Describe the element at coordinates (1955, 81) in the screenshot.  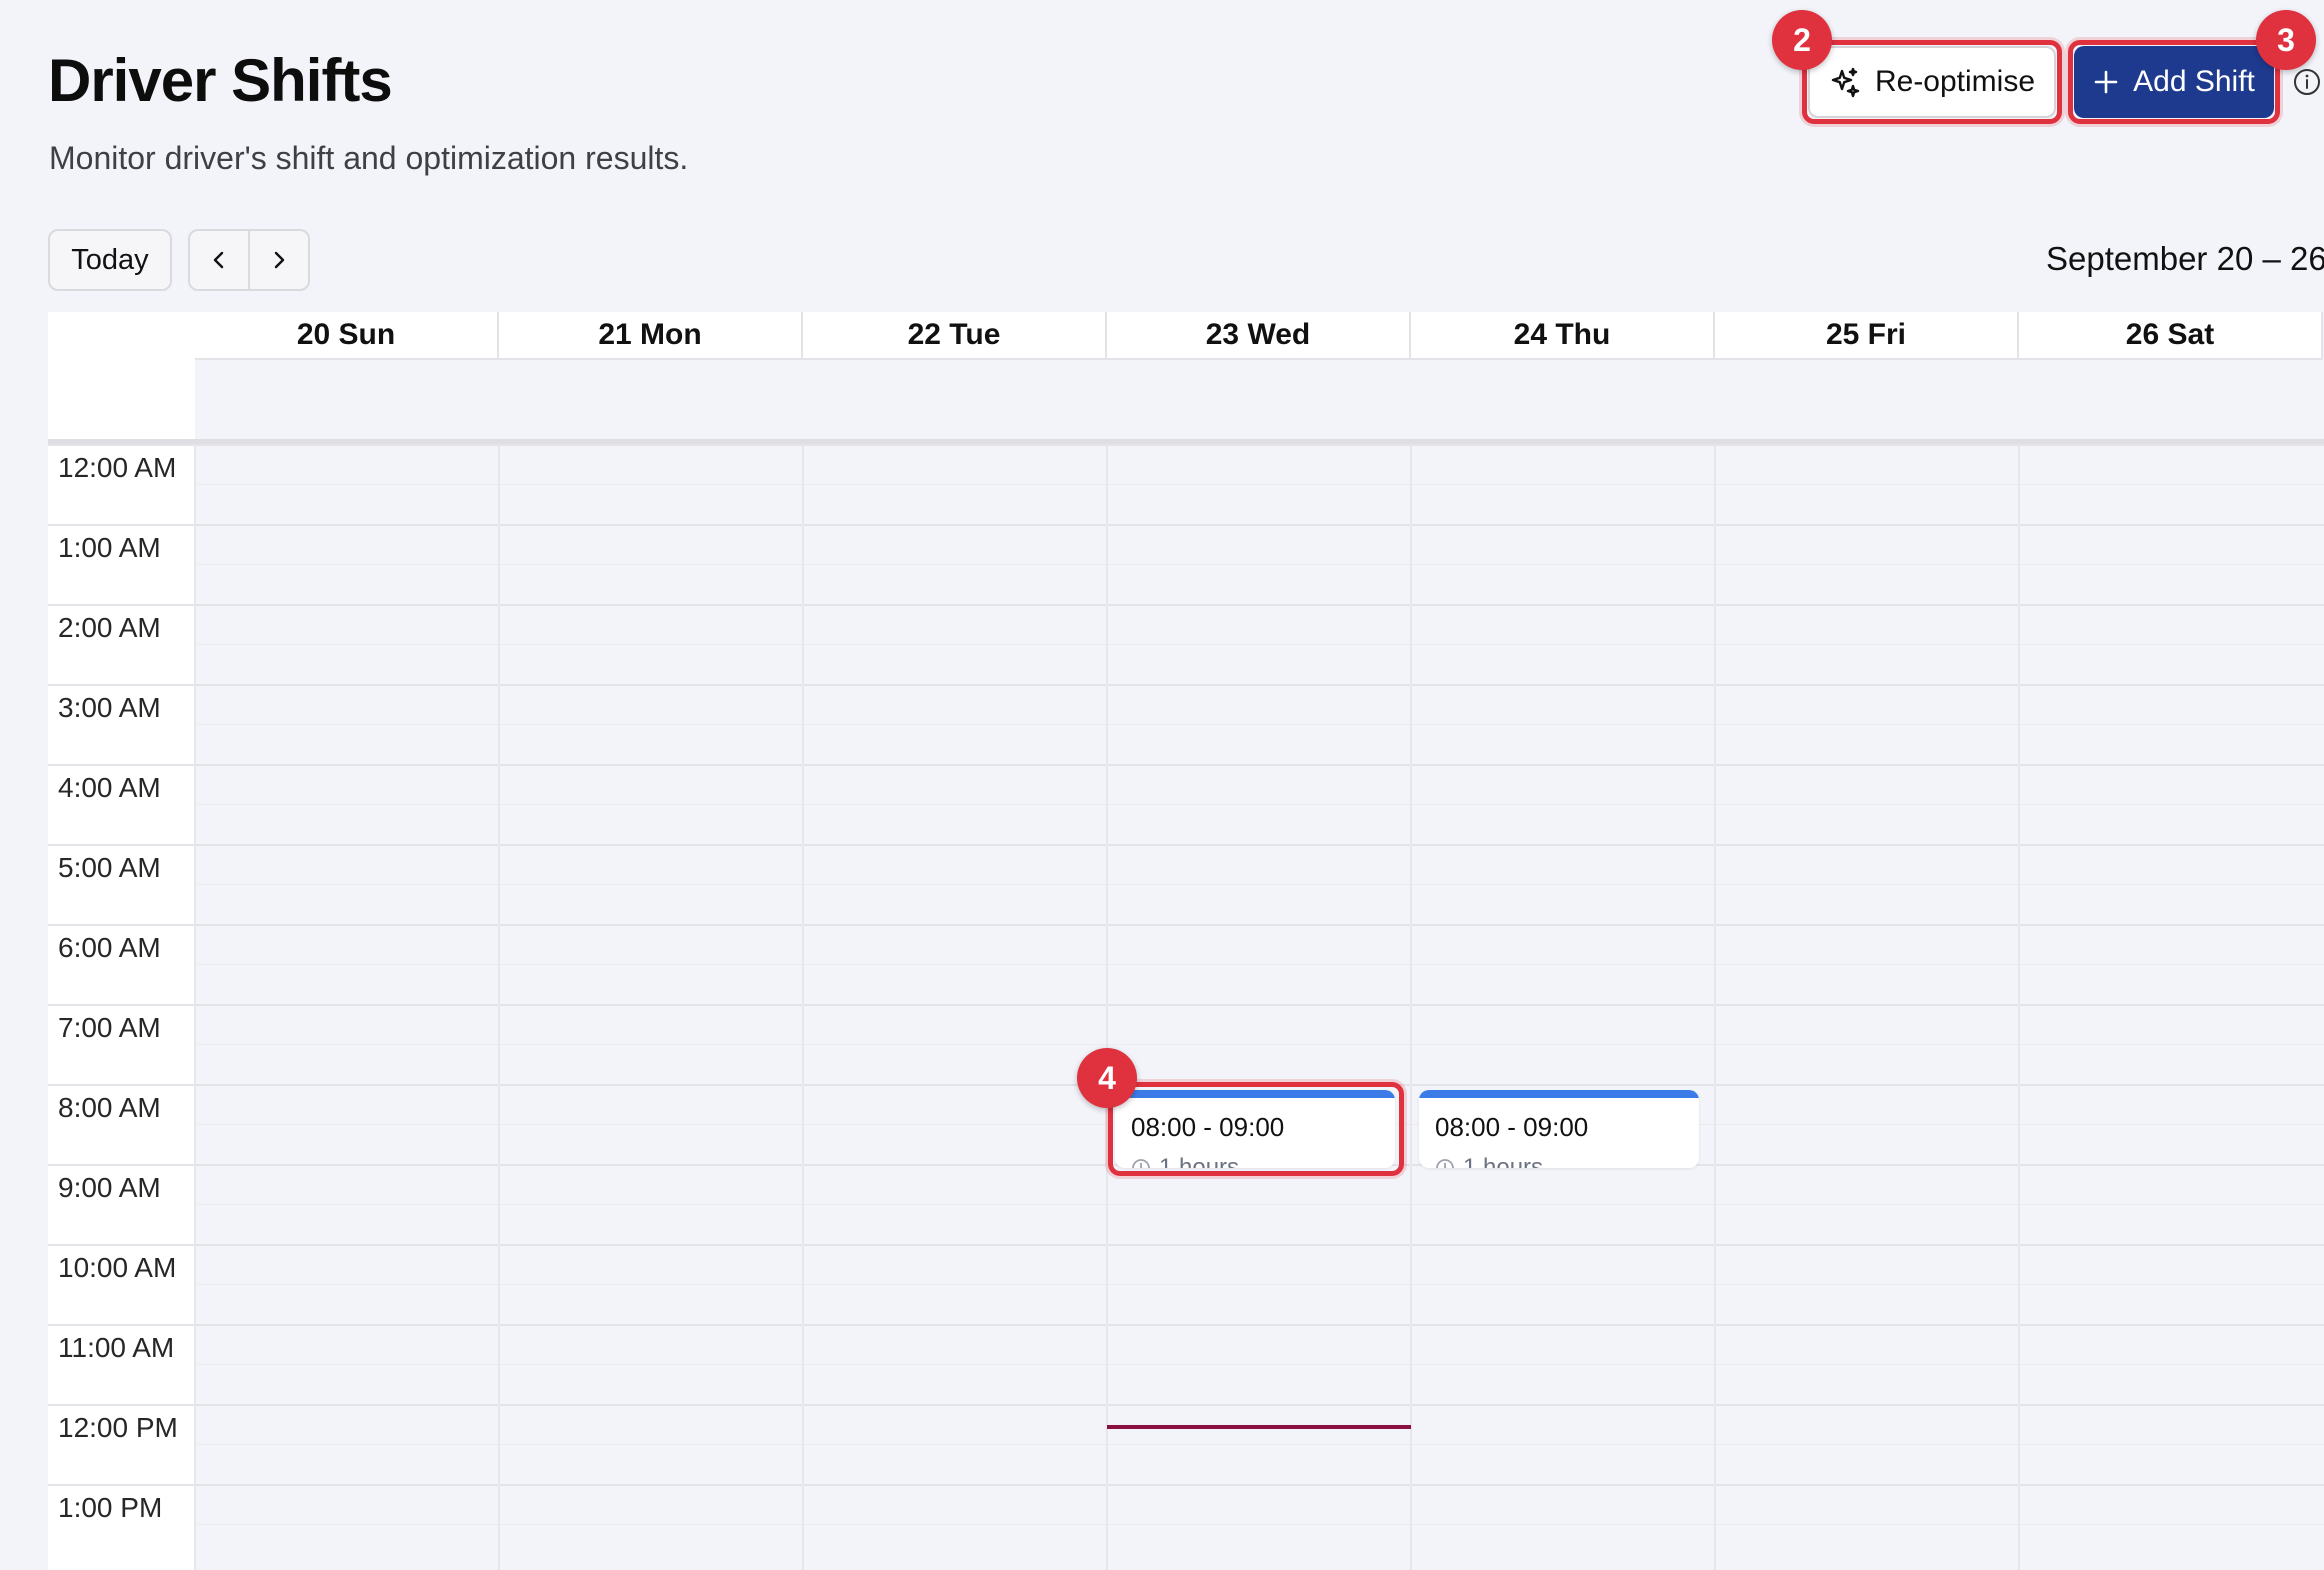
I see `reoptimise-label: Re-optimise` at that location.